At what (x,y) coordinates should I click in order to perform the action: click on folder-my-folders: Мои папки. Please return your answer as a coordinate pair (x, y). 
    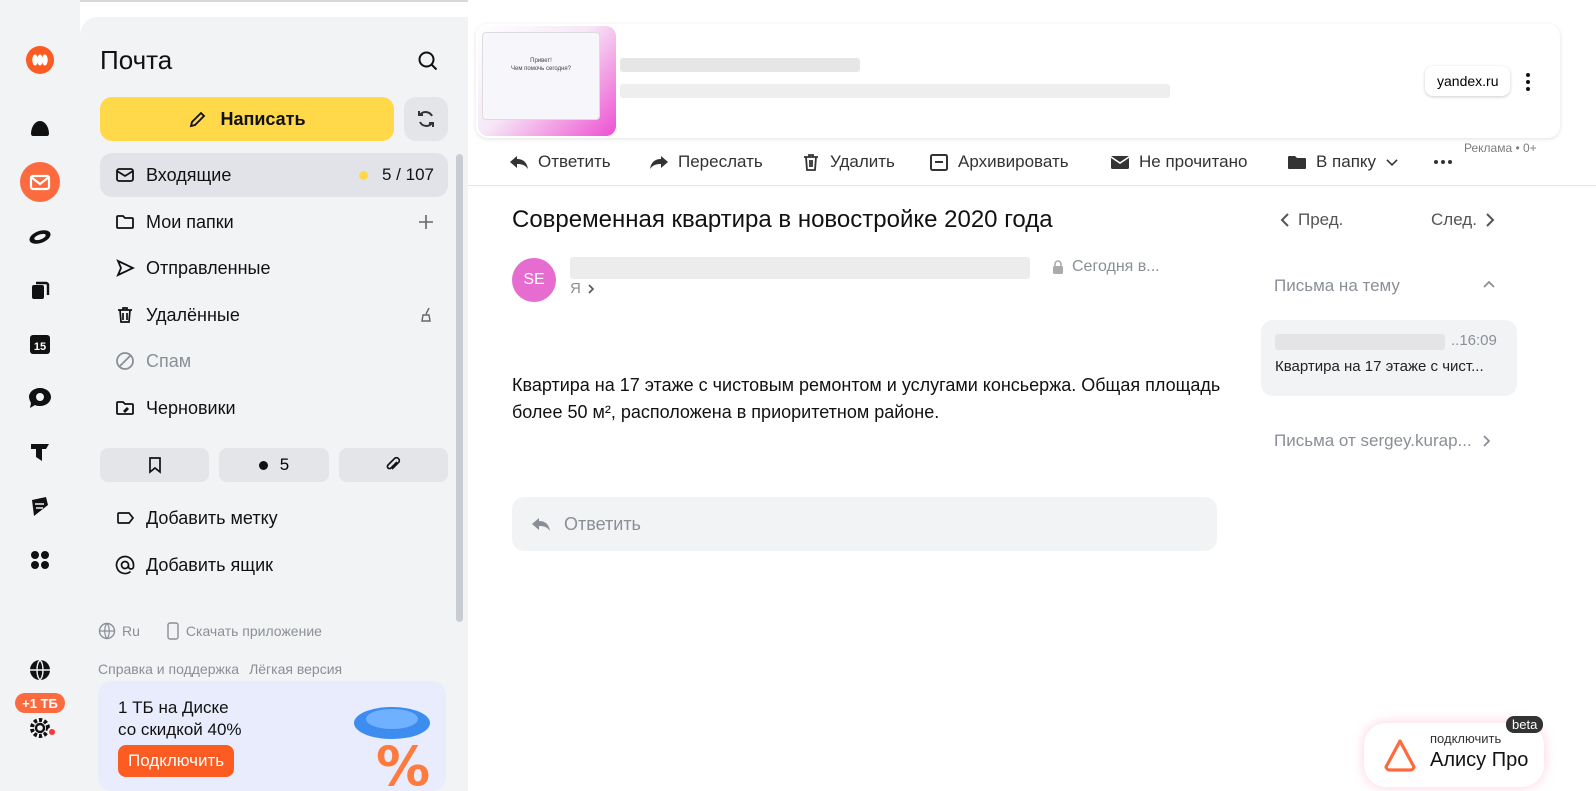
    Looking at the image, I should click on (274, 222).